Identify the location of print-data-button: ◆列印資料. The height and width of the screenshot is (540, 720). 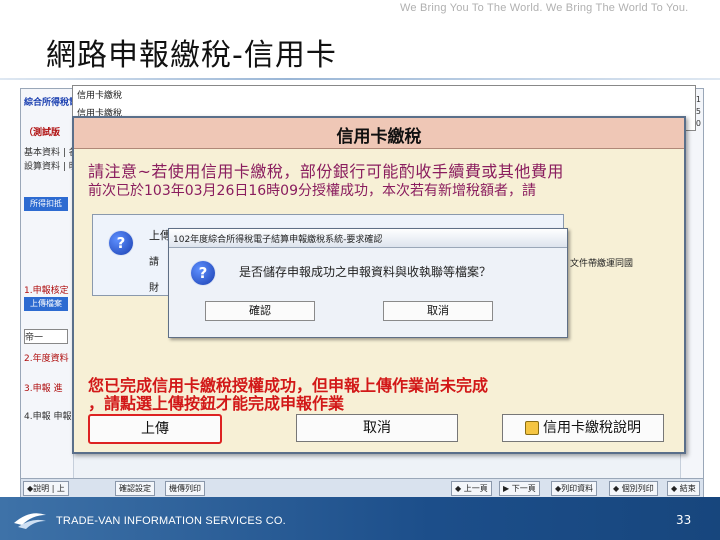
(574, 488).